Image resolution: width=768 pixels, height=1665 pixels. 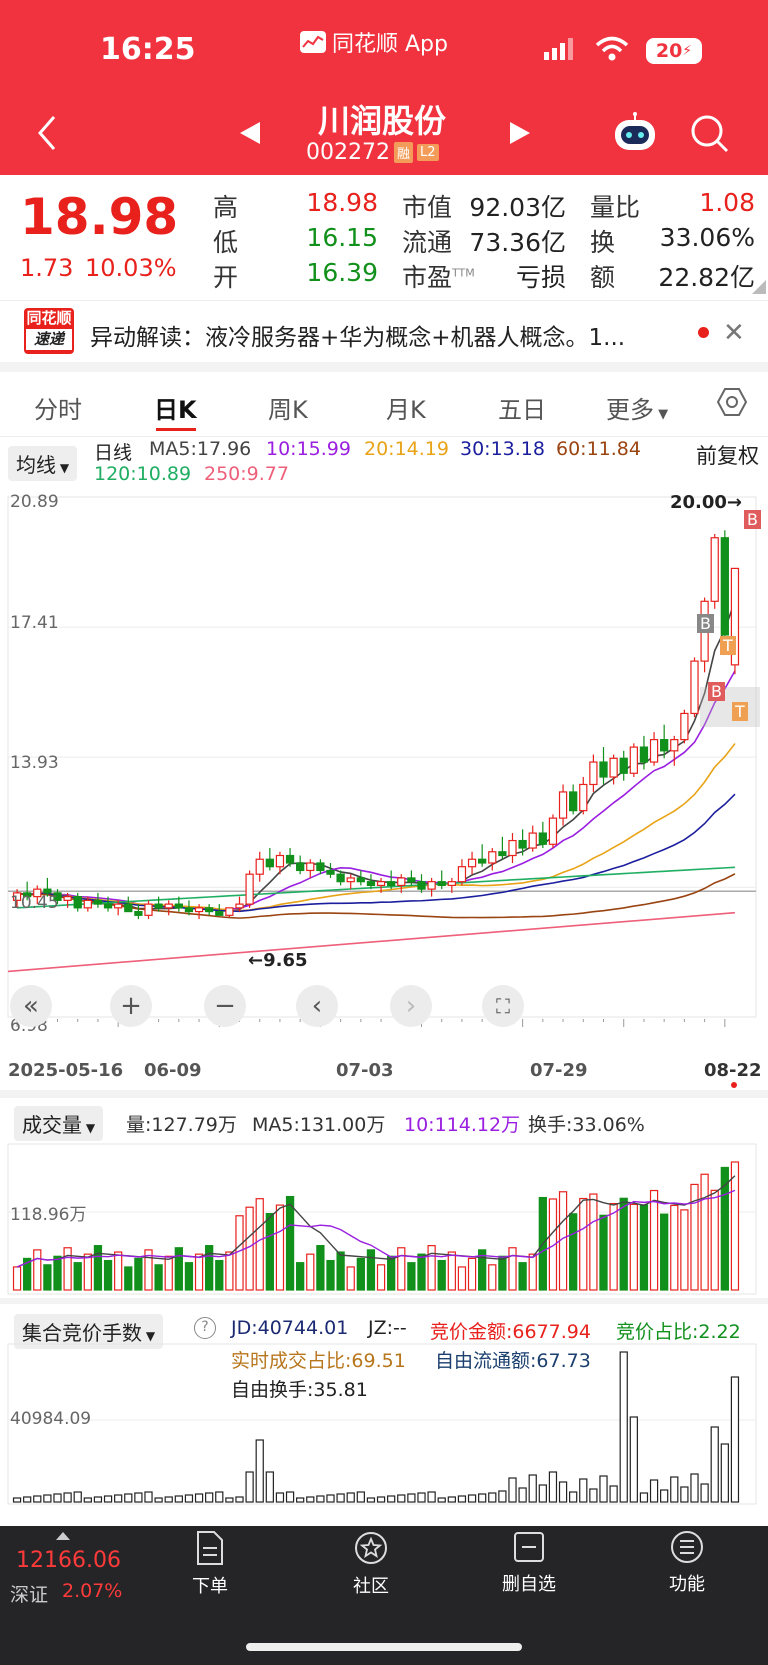 What do you see at coordinates (428, 152) in the screenshot?
I see `l2-badge: L2` at bounding box center [428, 152].